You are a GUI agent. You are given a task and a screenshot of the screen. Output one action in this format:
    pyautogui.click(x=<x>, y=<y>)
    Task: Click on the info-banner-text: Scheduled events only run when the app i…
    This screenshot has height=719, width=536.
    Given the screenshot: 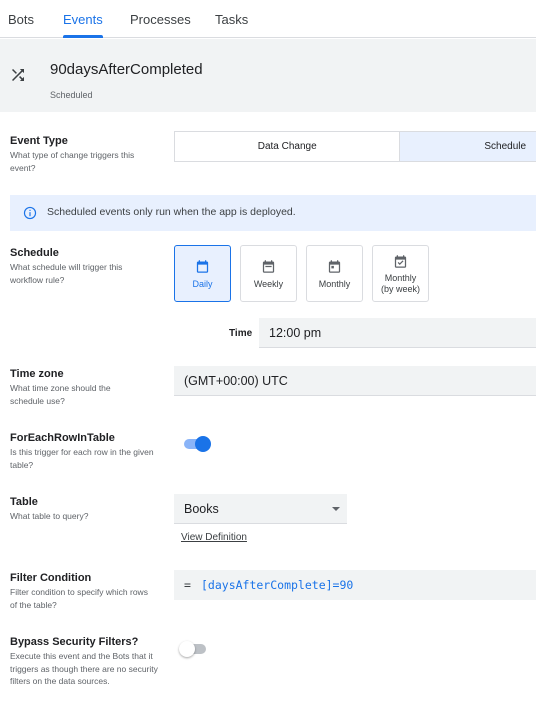 What is the action you would take?
    pyautogui.click(x=171, y=212)
    